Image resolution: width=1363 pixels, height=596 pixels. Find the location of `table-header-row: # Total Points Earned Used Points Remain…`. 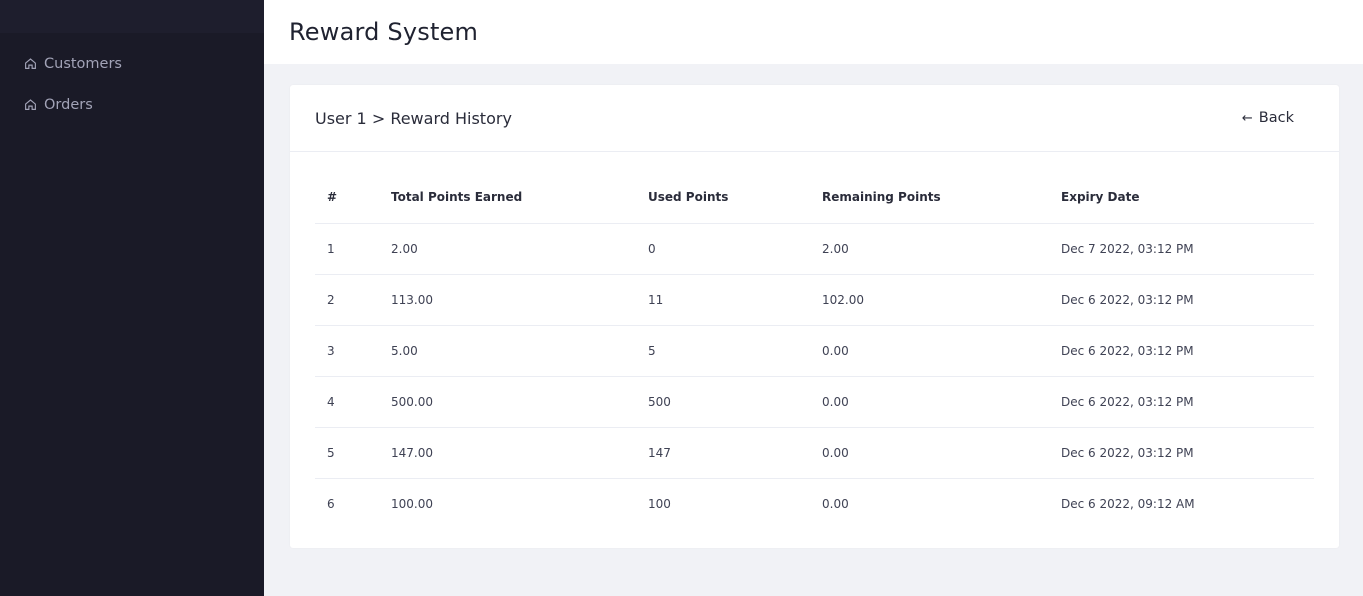

table-header-row: # Total Points Earned Used Points Remain… is located at coordinates (814, 197).